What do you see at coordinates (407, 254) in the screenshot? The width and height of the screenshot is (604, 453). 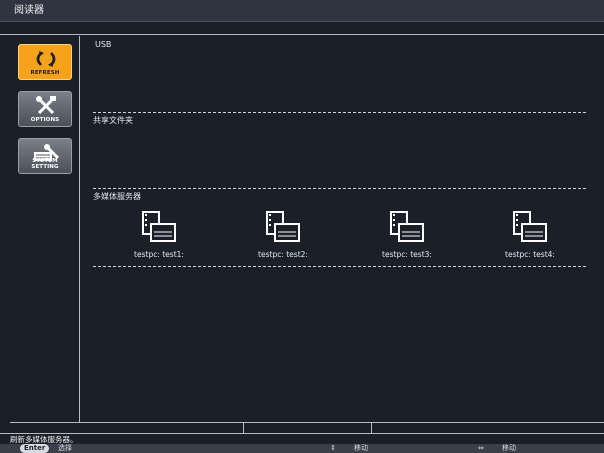 I see `media-server-label: testpc: test3:` at bounding box center [407, 254].